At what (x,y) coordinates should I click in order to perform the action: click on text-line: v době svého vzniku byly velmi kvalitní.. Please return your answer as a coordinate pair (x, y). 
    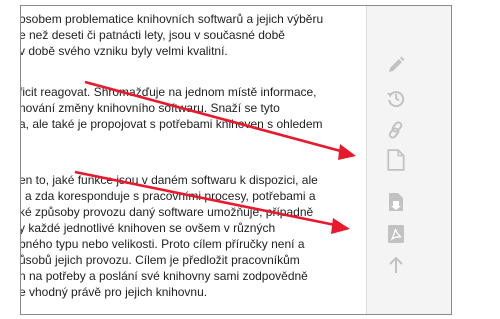
    Looking at the image, I should click on (124, 51).